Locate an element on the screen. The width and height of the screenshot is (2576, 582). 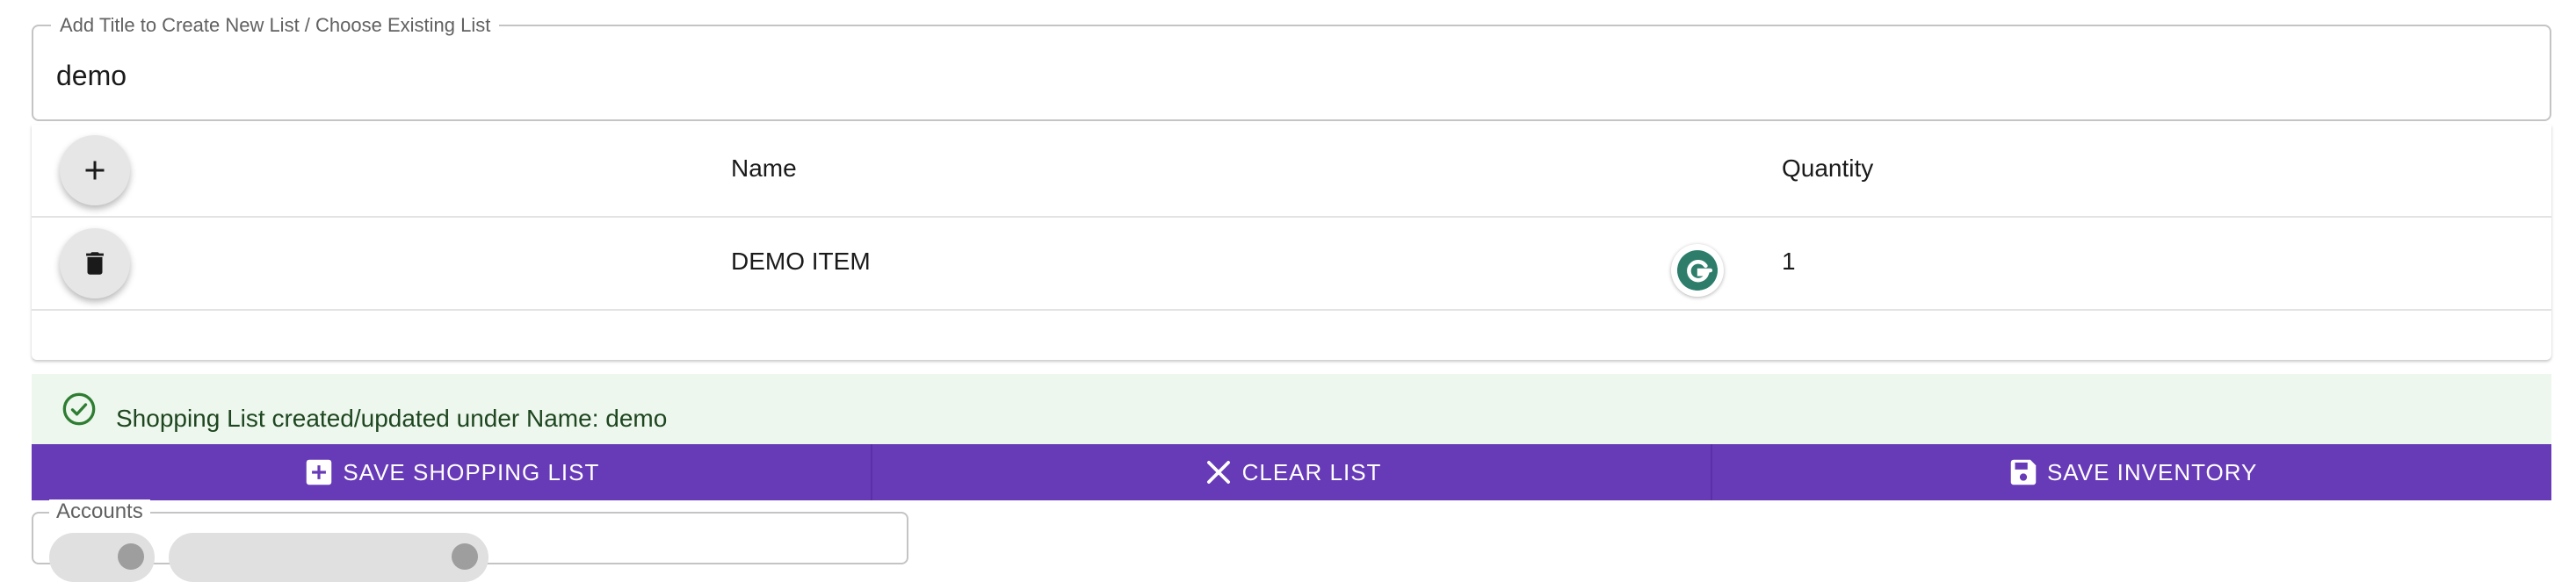
item-quantity-cell: 1 is located at coordinates (1789, 262).